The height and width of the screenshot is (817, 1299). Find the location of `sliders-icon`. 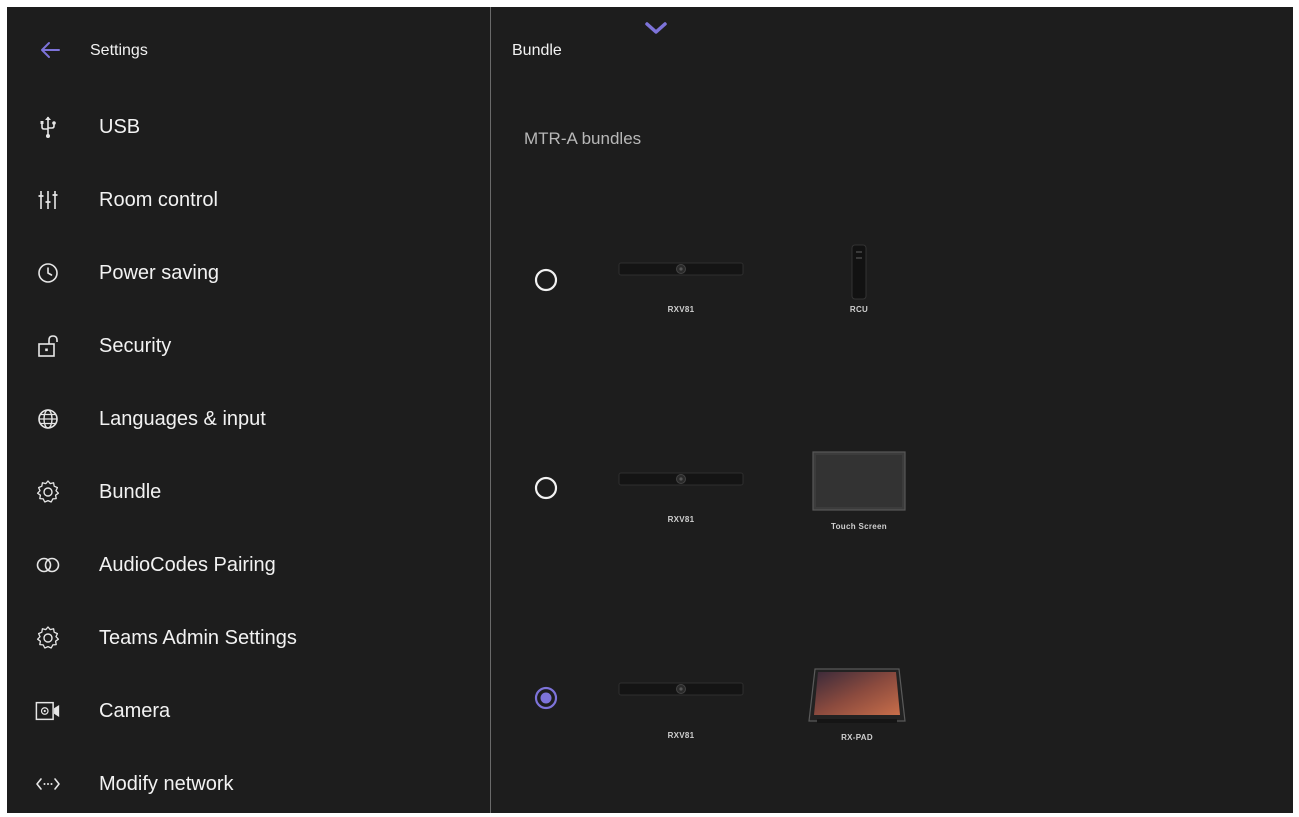

sliders-icon is located at coordinates (48, 200).